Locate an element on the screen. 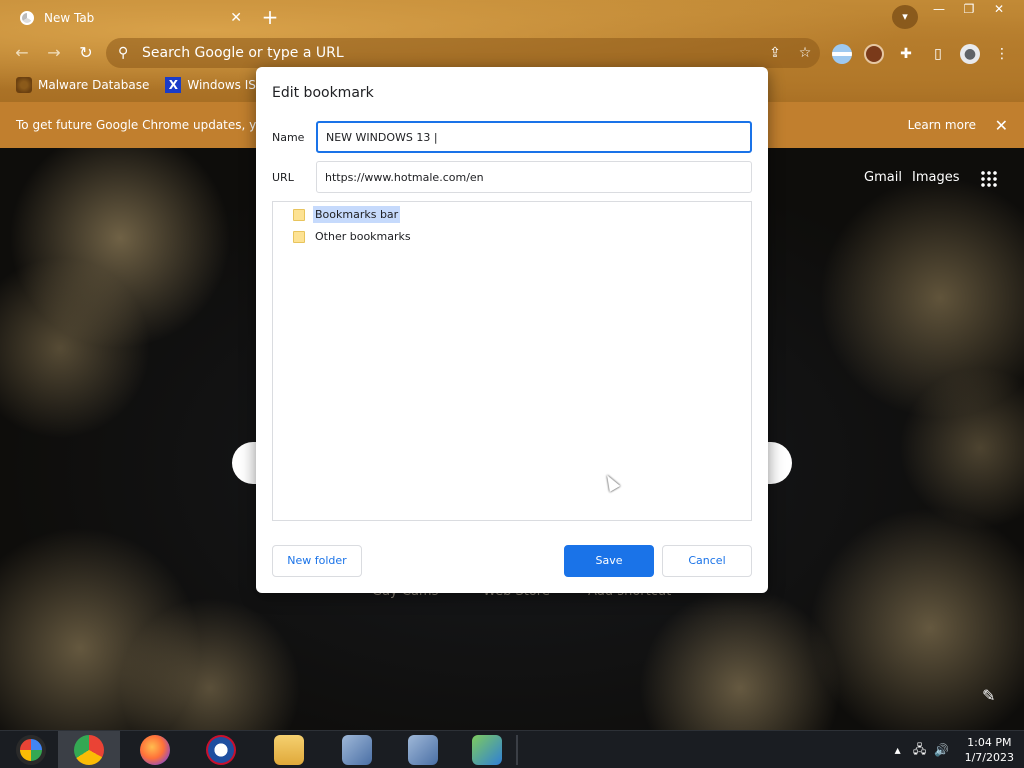 This screenshot has width=1024, height=768. omnibox: ⚲ ⇪ ☆ is located at coordinates (463, 53).